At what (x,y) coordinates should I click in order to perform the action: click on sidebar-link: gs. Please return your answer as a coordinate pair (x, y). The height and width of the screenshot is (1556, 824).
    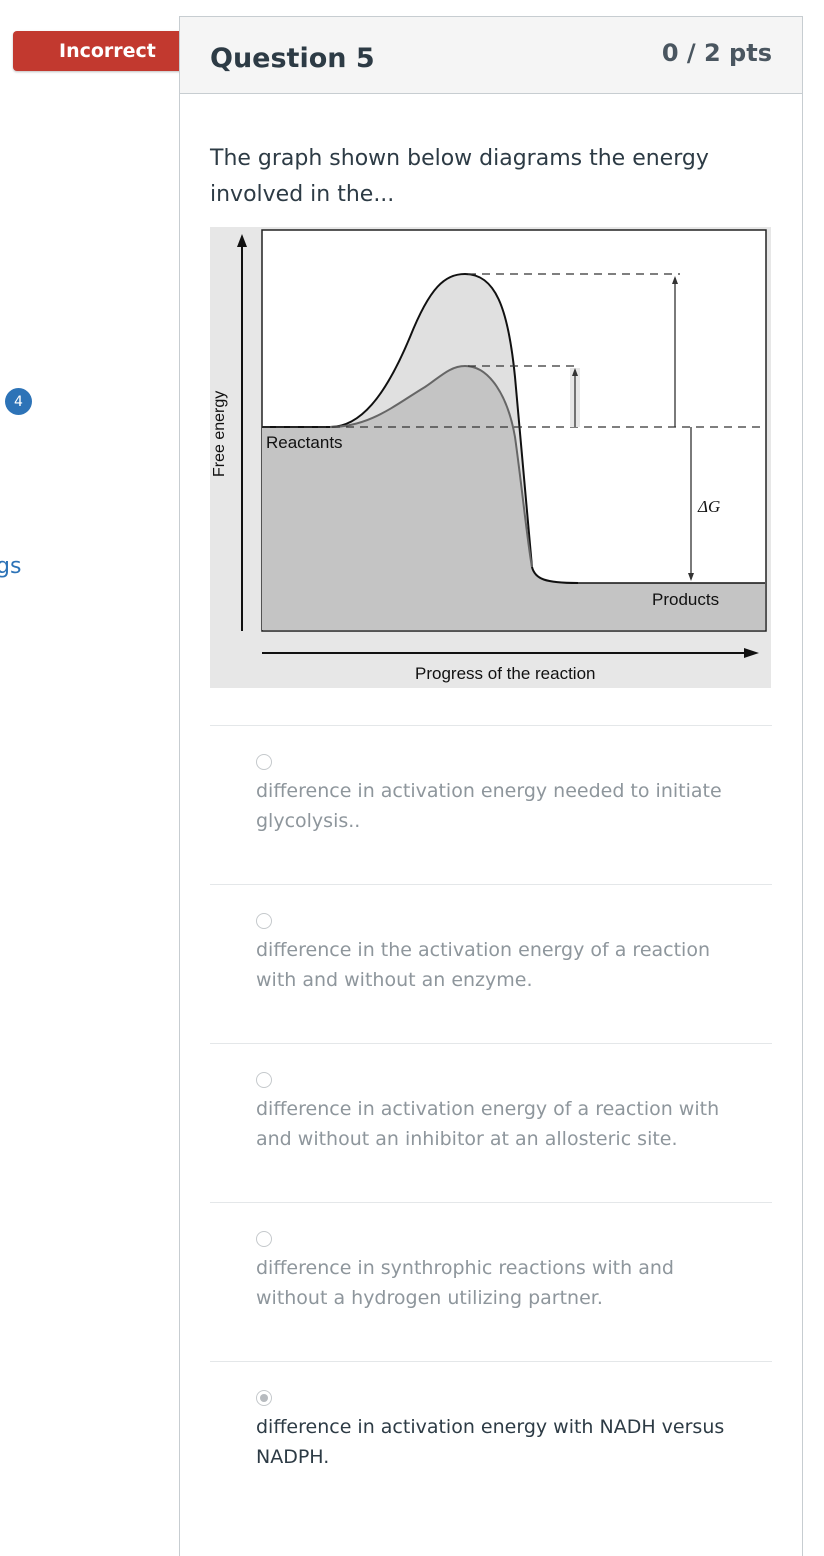
    Looking at the image, I should click on (10, 566).